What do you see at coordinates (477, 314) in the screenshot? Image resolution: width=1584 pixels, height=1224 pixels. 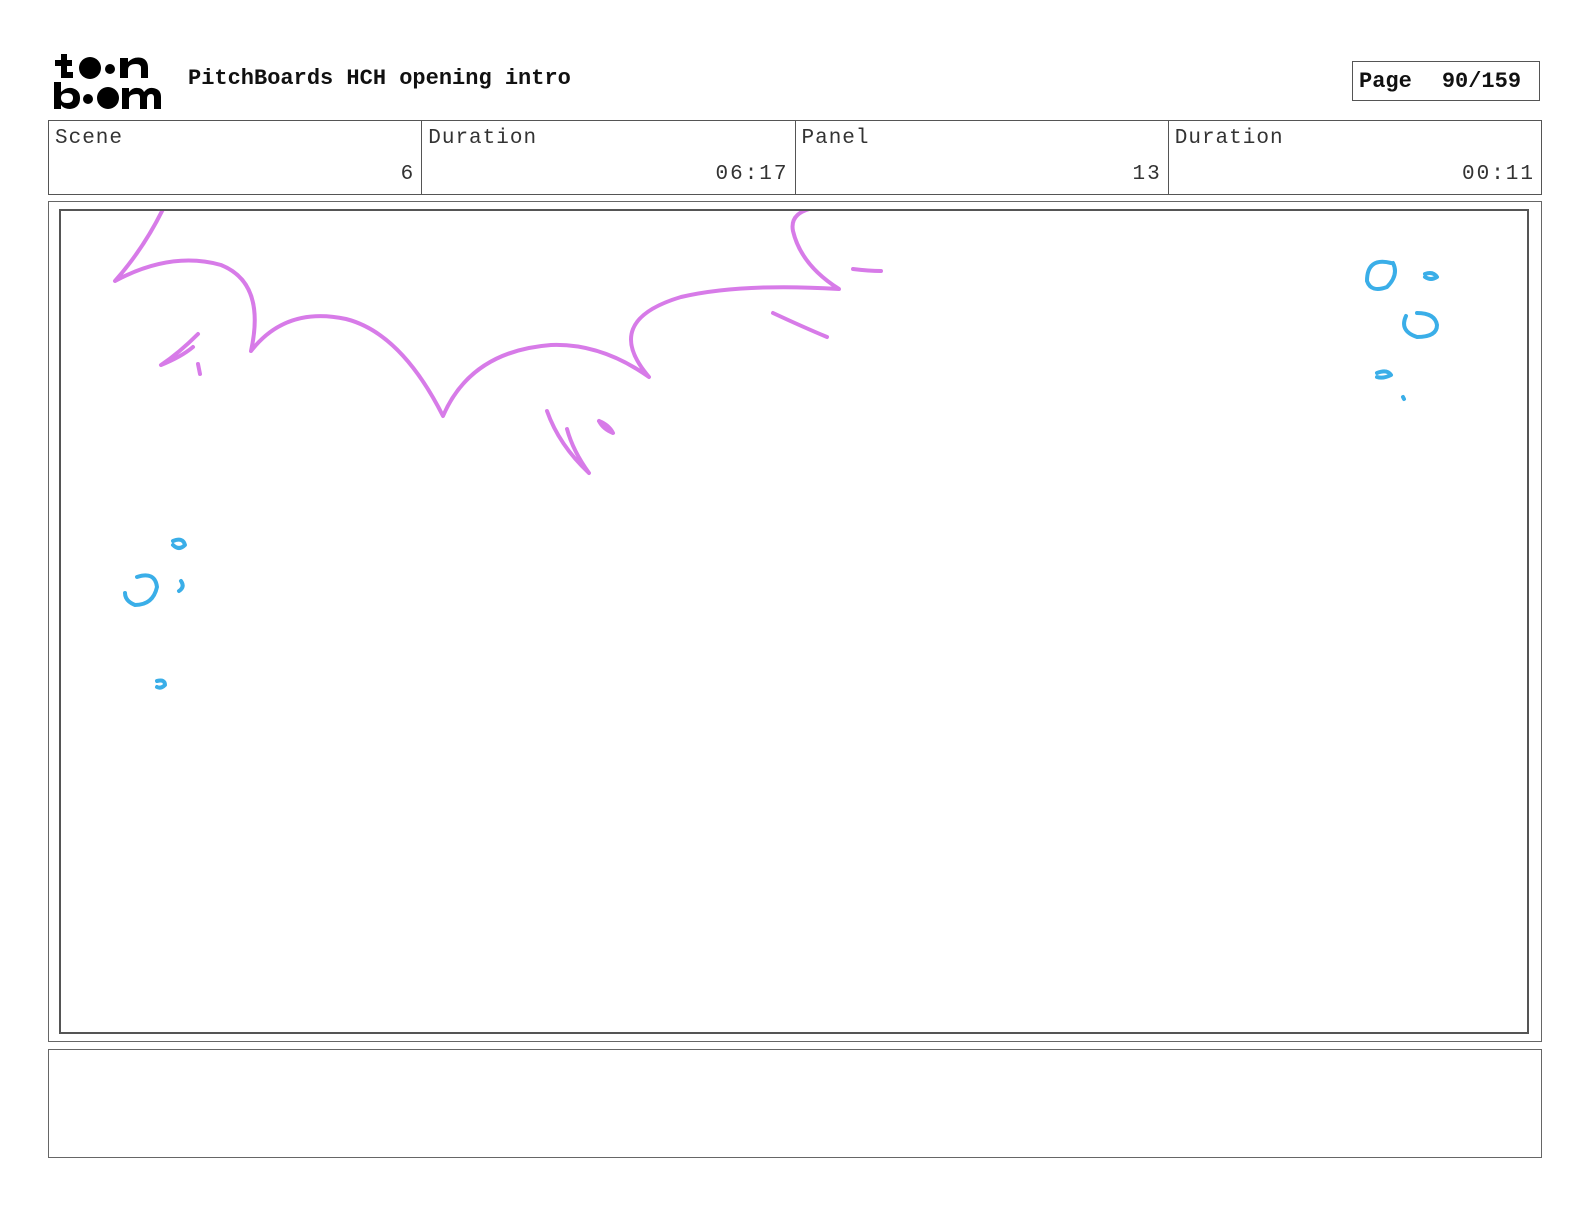 I see `cloud-outline` at bounding box center [477, 314].